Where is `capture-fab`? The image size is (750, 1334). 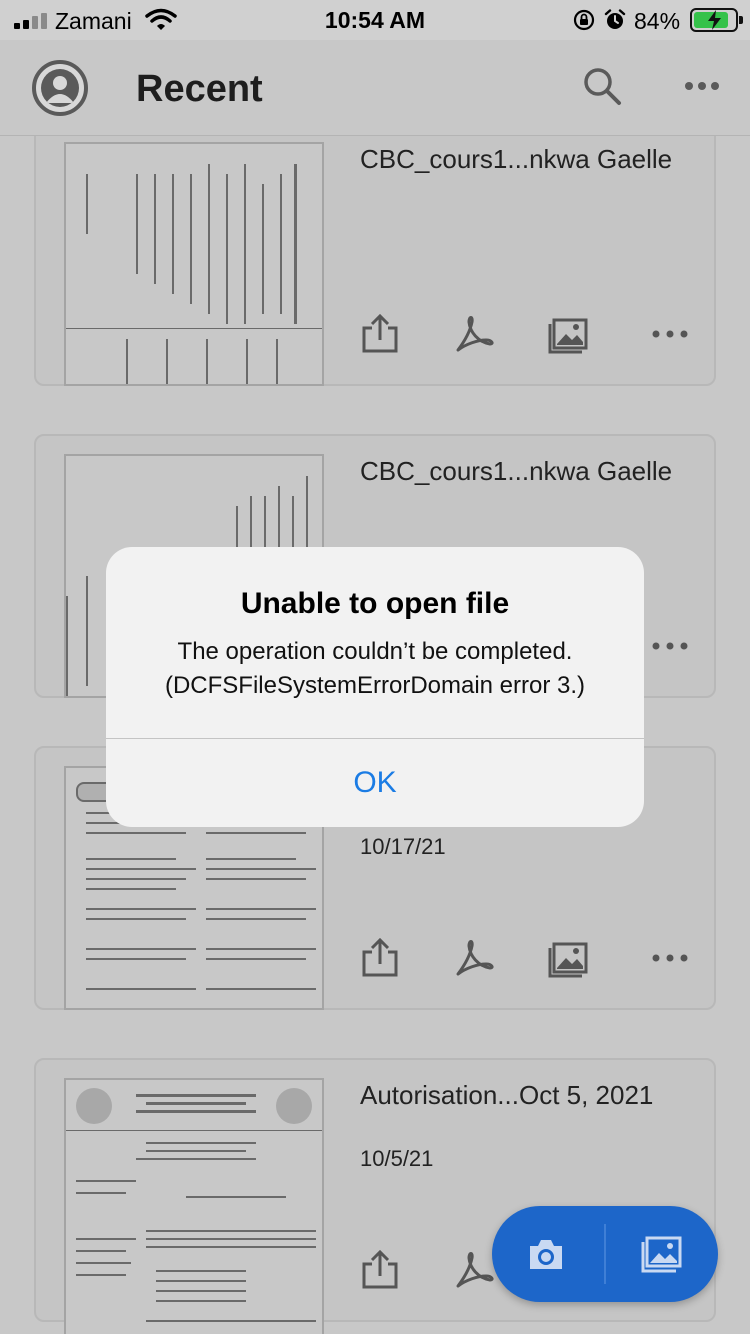 capture-fab is located at coordinates (605, 1254).